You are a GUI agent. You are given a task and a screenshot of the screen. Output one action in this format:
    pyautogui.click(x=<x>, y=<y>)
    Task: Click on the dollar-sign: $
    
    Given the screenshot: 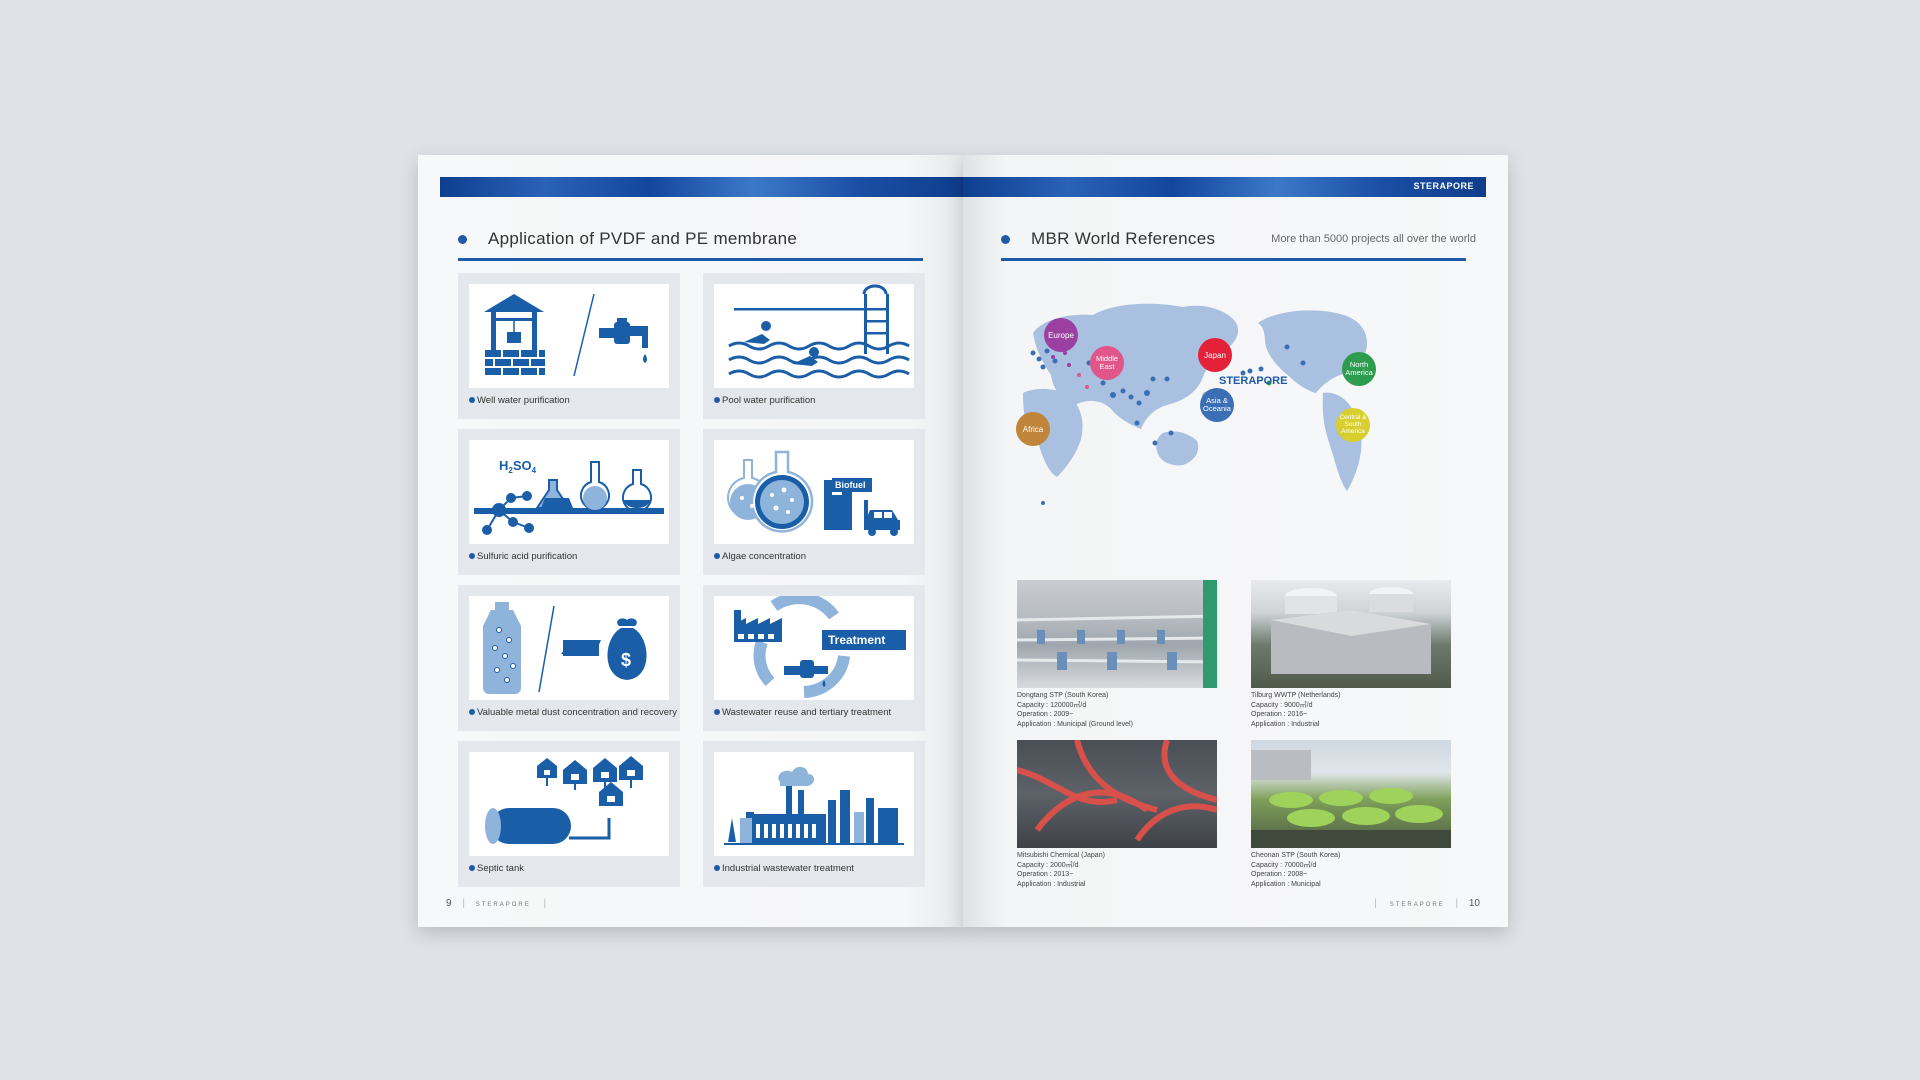 What is the action you would take?
    pyautogui.click(x=626, y=660)
    